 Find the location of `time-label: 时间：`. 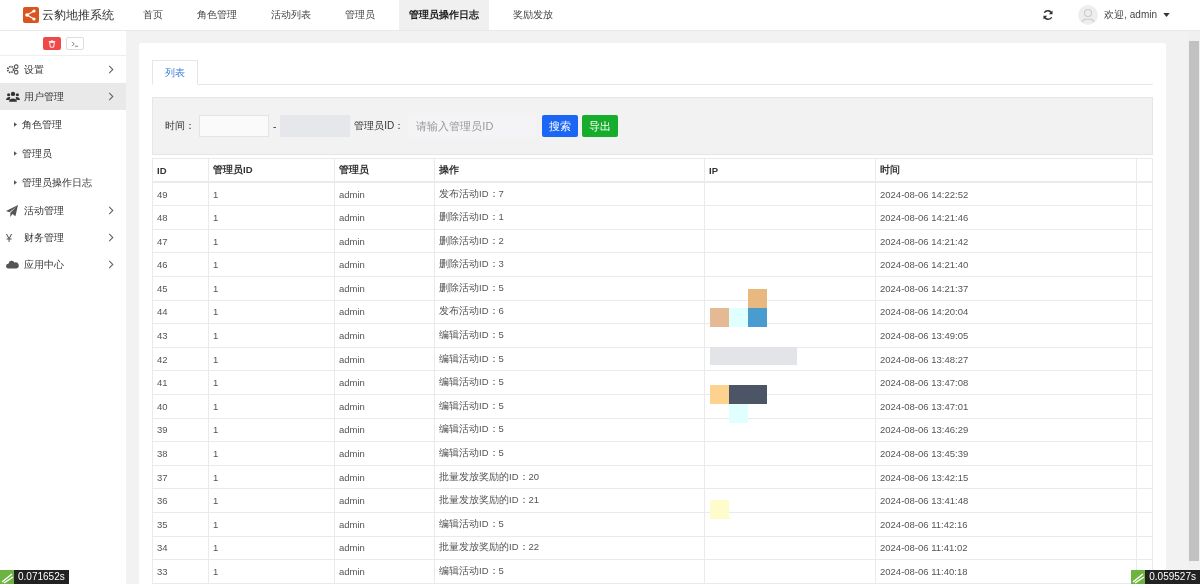

time-label: 时间： is located at coordinates (180, 126).